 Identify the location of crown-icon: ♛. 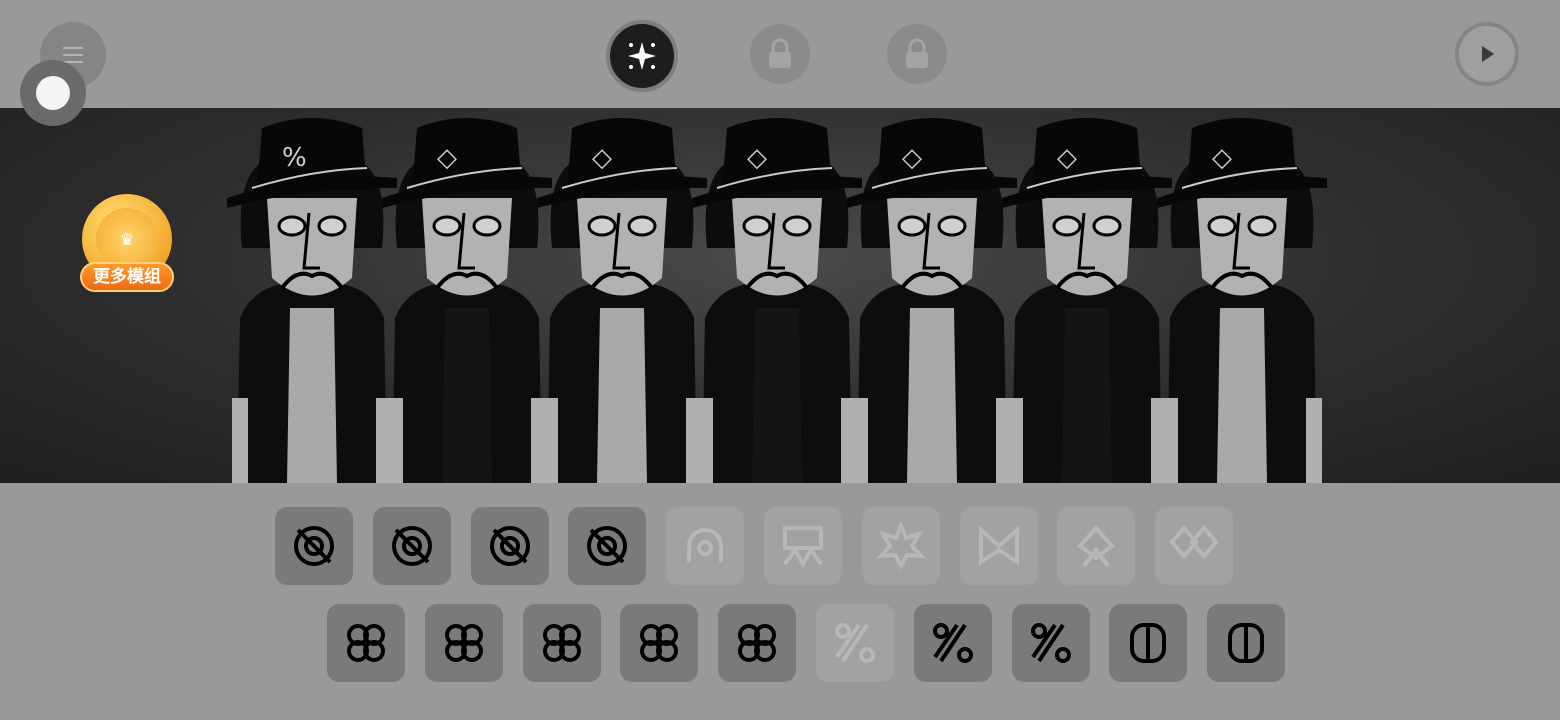
(127, 239).